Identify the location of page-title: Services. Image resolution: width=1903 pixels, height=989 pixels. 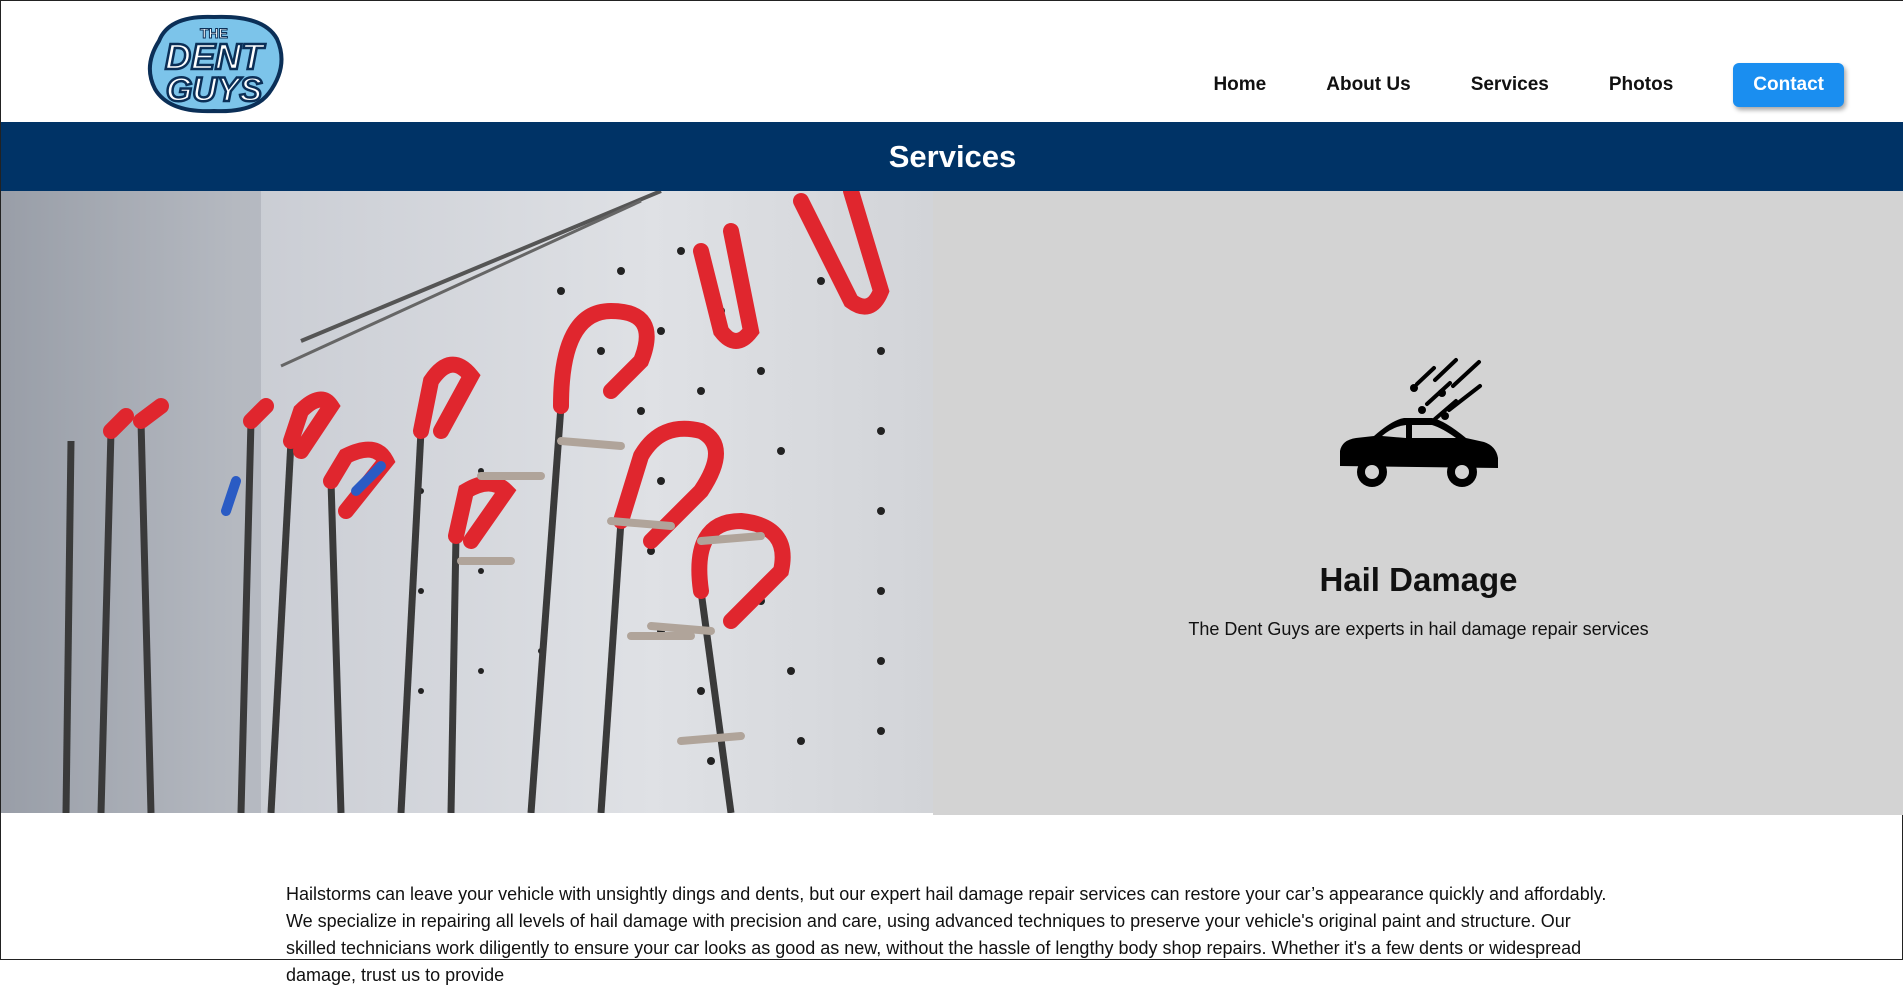
(952, 156).